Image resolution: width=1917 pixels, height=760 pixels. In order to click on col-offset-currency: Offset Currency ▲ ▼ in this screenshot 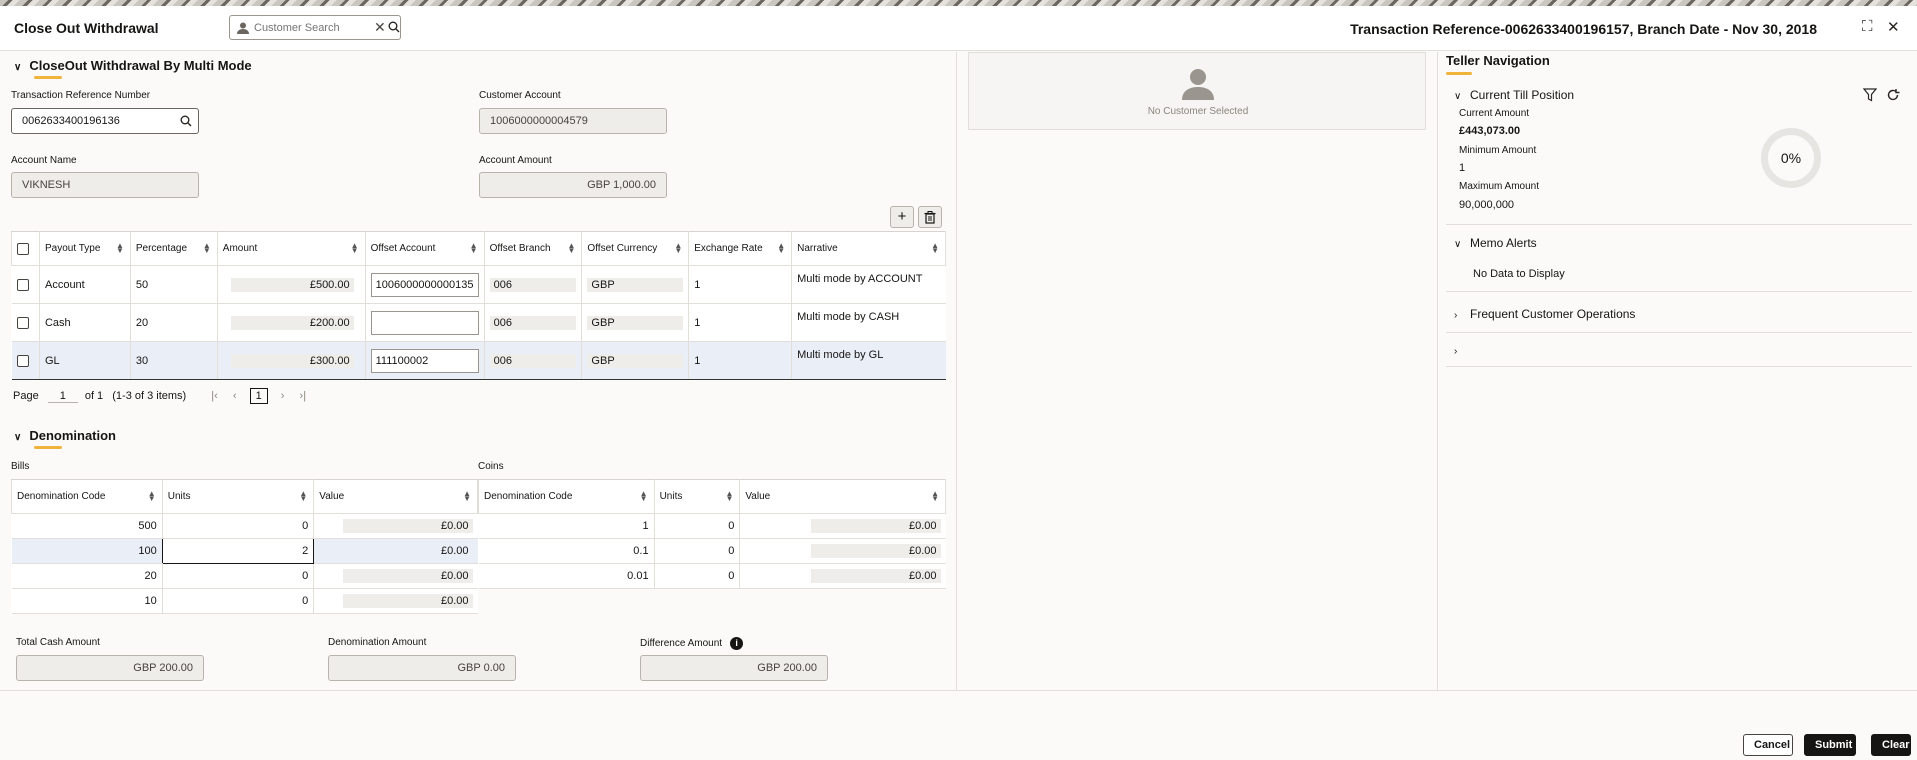, I will do `click(635, 248)`.